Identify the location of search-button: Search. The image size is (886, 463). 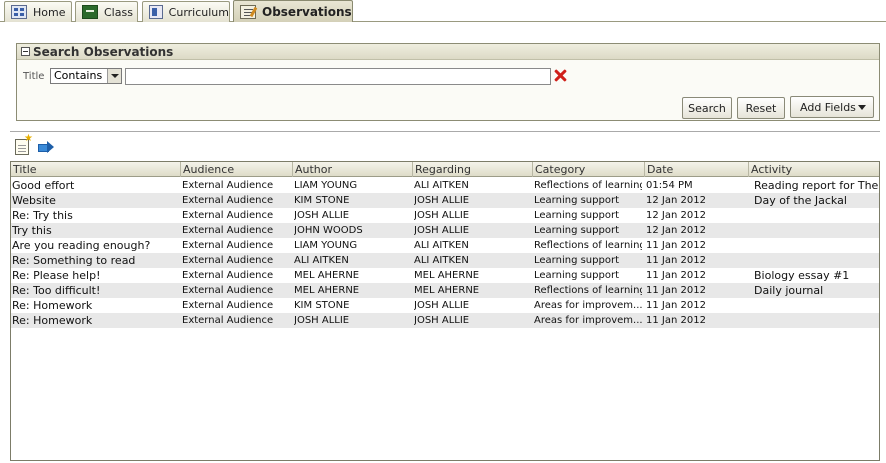
(707, 108).